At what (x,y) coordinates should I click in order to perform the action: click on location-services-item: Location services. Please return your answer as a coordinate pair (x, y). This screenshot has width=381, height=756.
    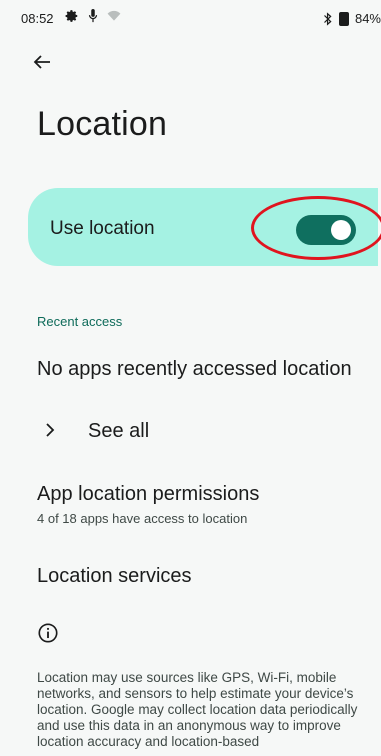
    Looking at the image, I should click on (198, 576).